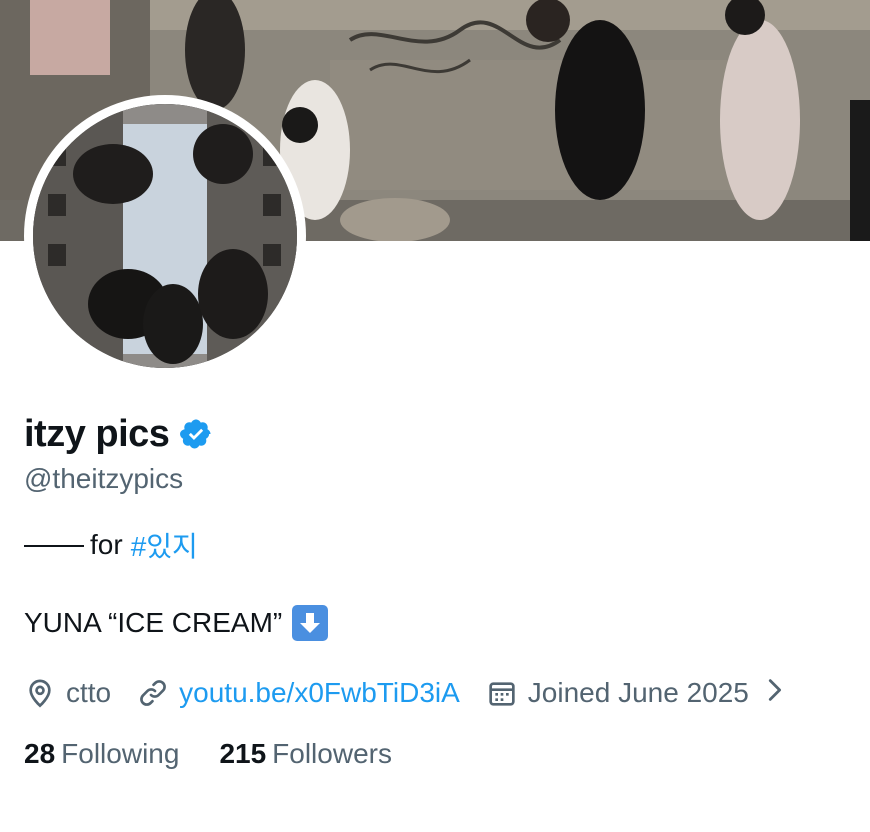  I want to click on location-item: ctto, so click(67, 693).